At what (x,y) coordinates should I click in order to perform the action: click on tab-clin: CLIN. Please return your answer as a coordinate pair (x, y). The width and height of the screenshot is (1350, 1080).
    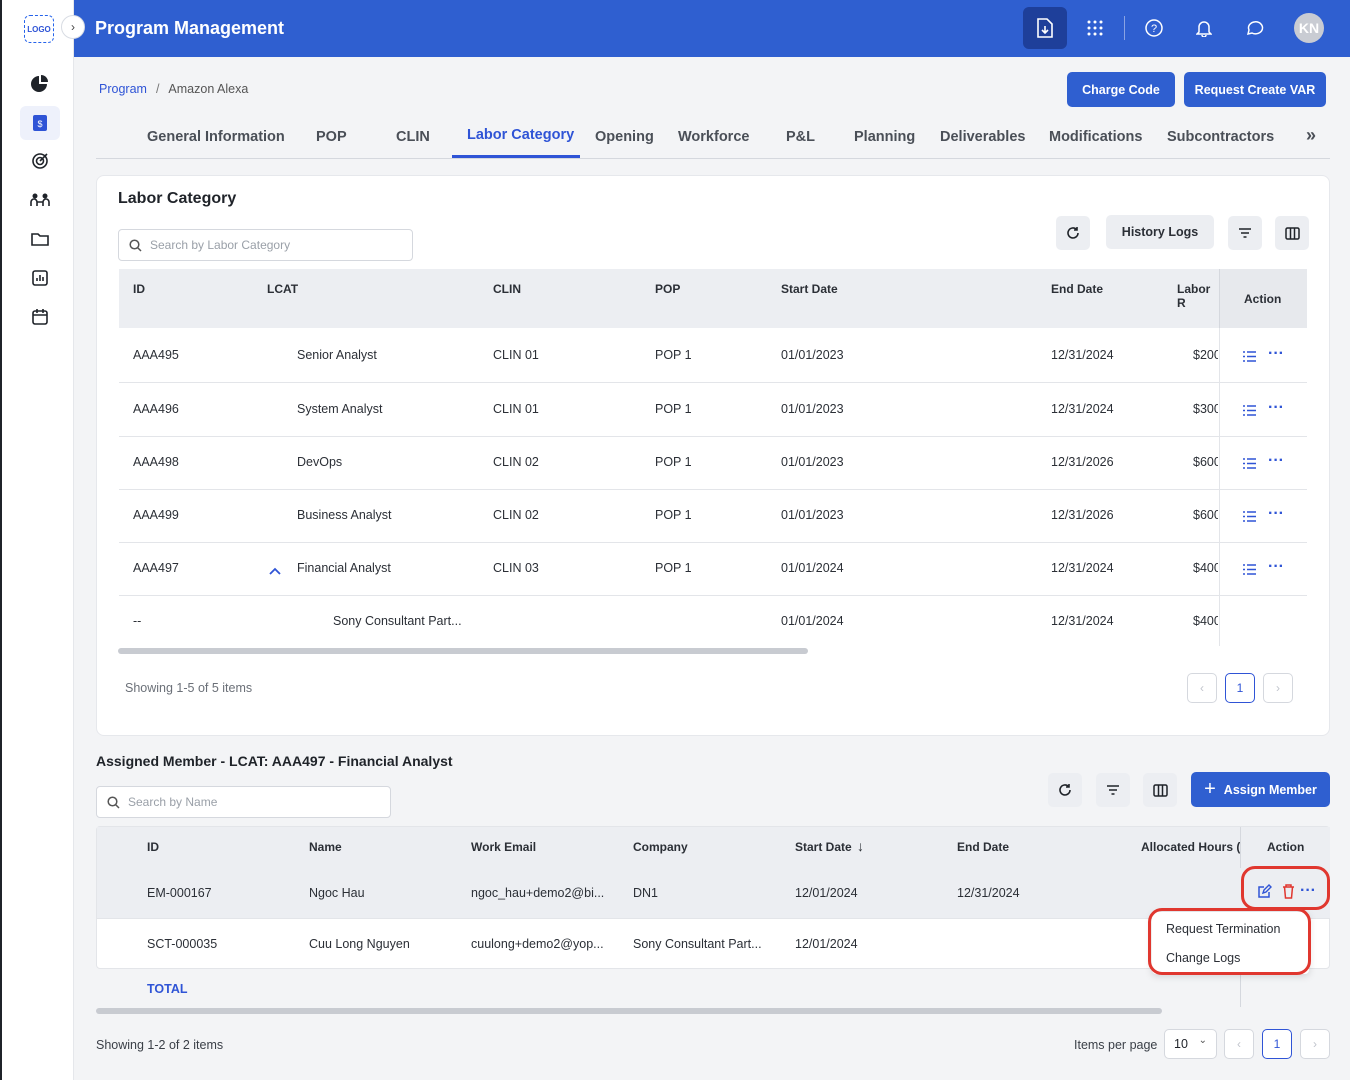
    Looking at the image, I should click on (413, 137).